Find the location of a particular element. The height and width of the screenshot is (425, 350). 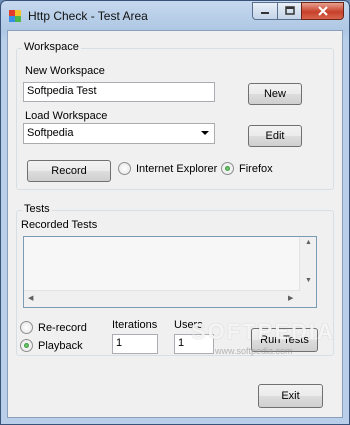

app-icon is located at coordinates (15, 16).